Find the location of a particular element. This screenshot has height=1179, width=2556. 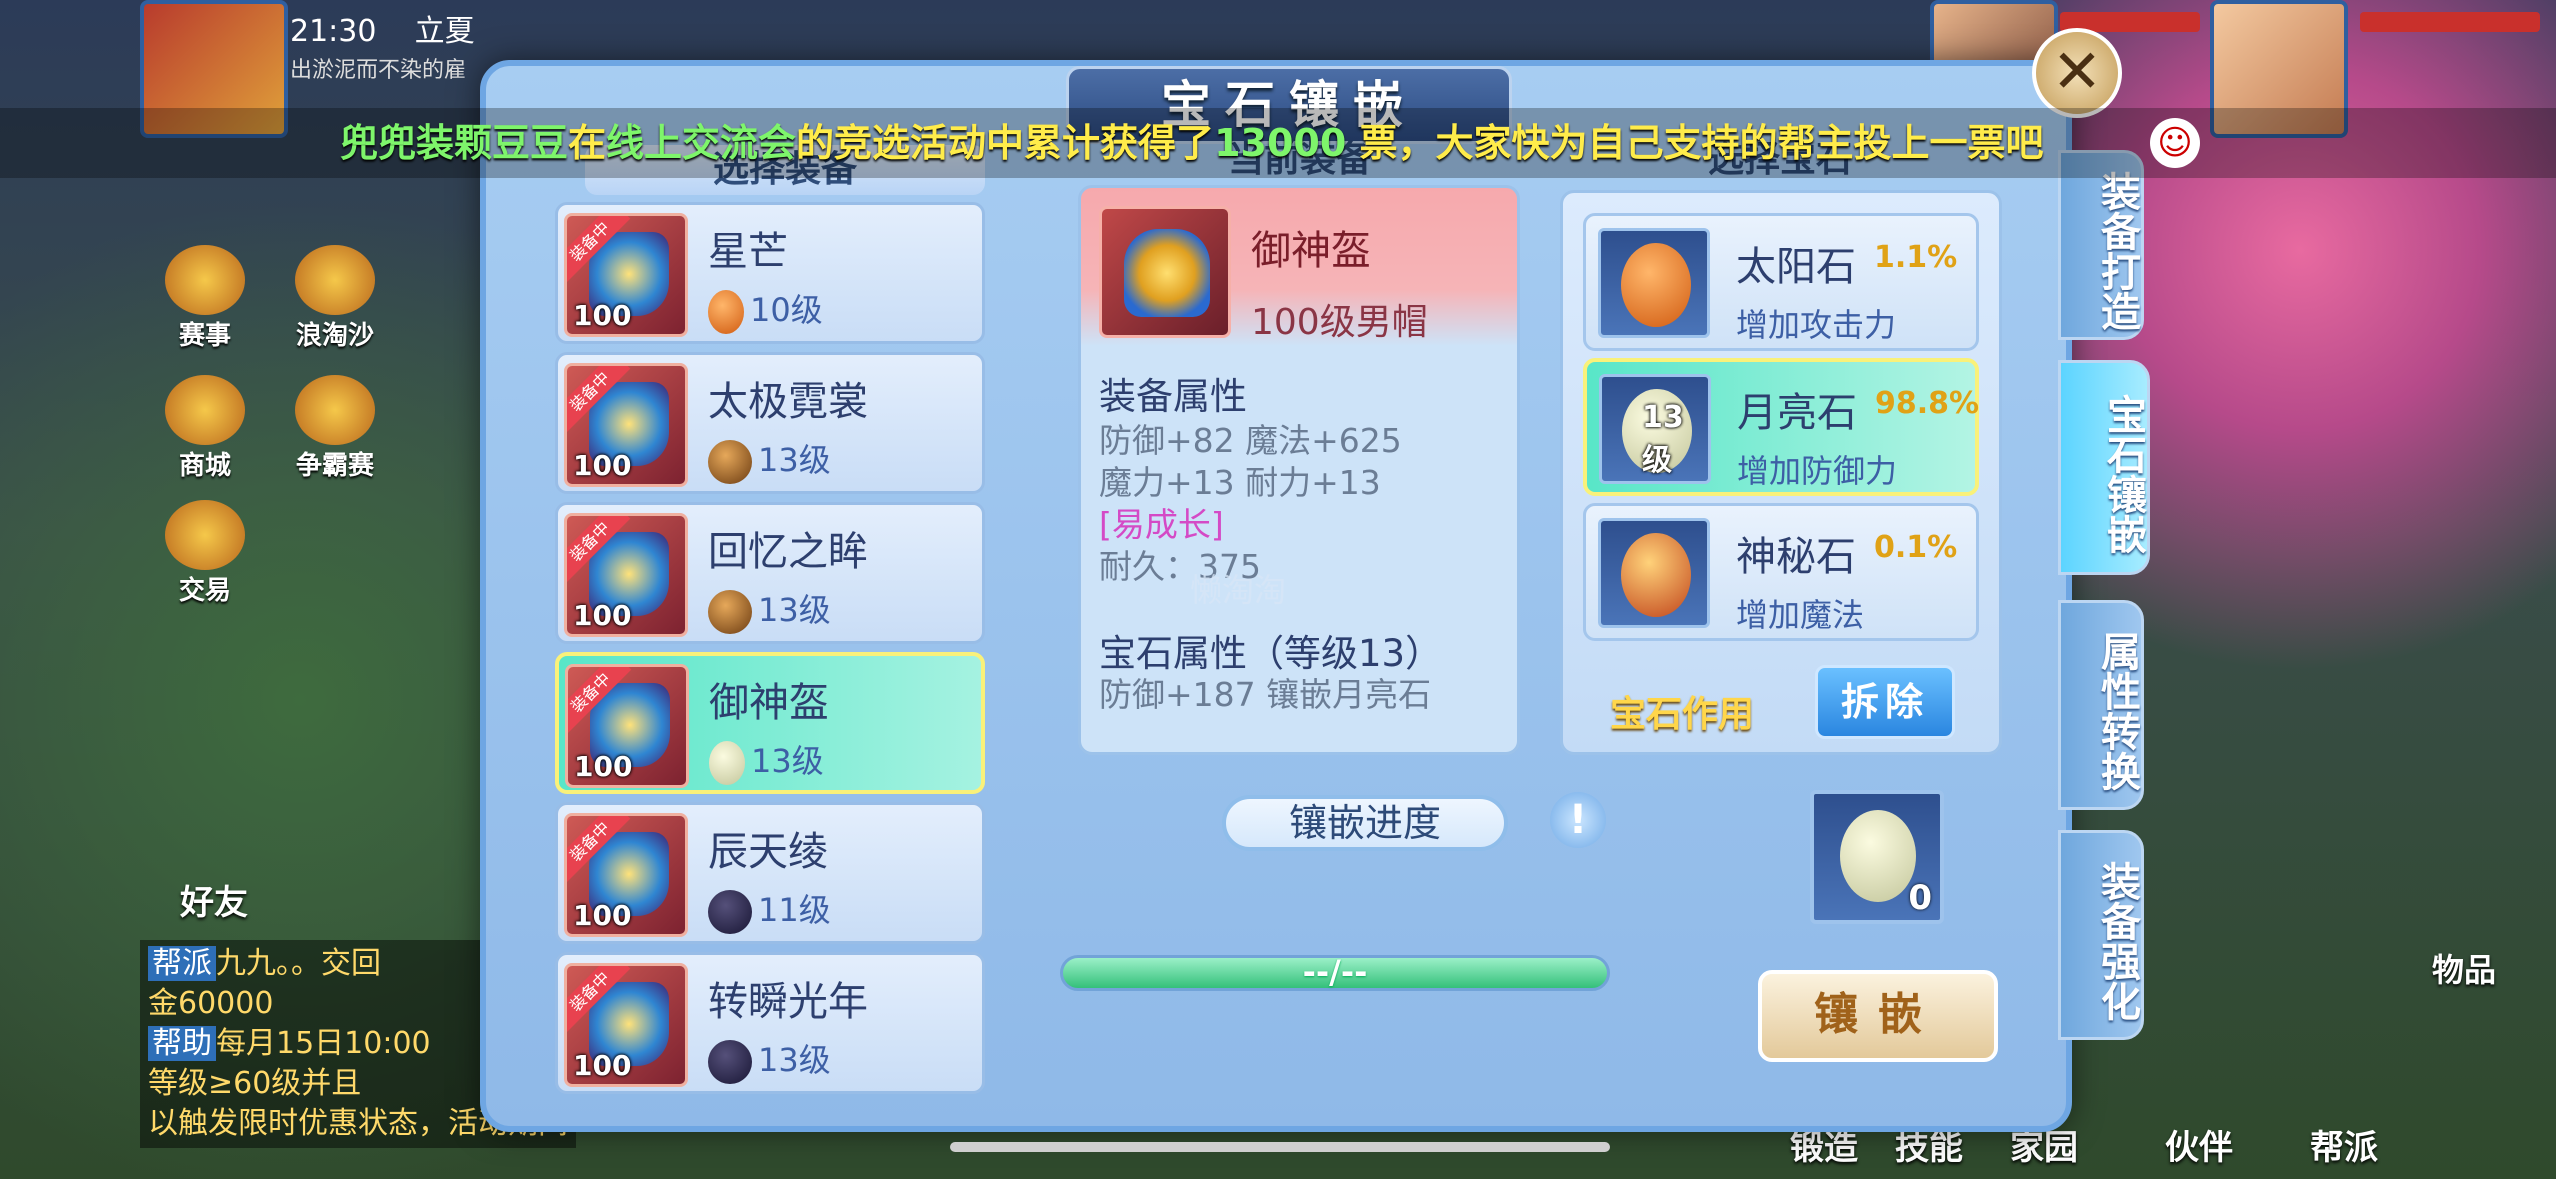

friends-button: 好友 is located at coordinates (214, 899).